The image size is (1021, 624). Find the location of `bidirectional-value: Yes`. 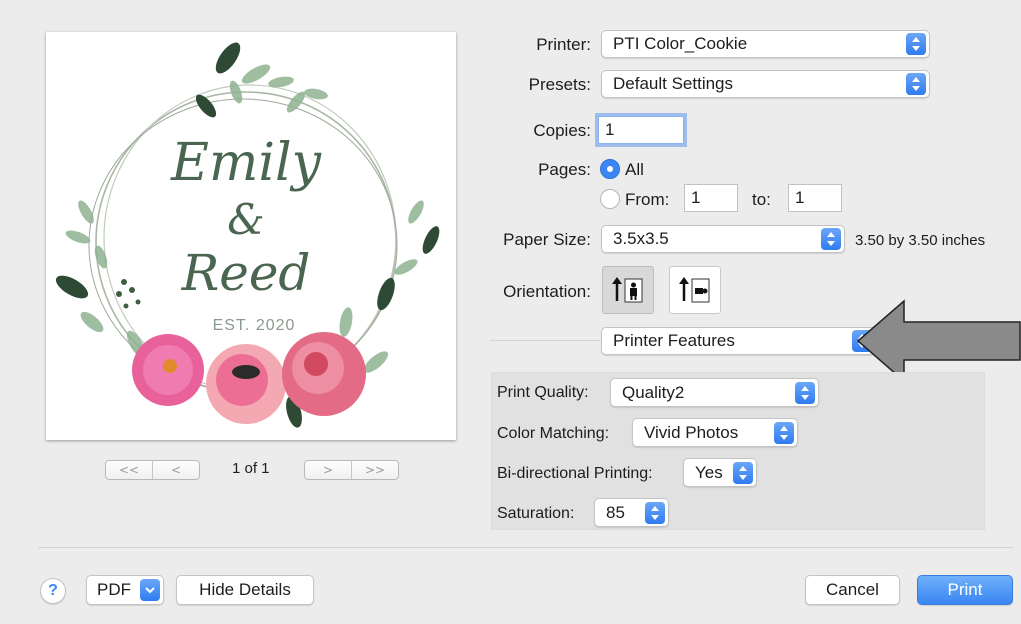

bidirectional-value: Yes is located at coordinates (709, 472).